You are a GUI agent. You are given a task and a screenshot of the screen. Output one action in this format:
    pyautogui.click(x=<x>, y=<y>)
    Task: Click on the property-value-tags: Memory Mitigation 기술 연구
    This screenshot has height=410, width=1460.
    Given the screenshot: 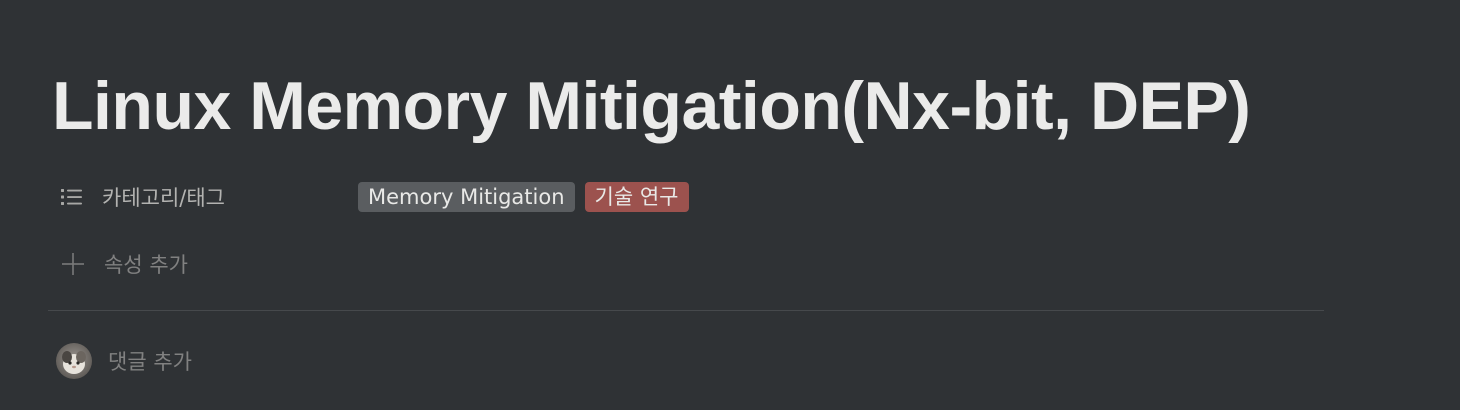 What is the action you would take?
    pyautogui.click(x=523, y=197)
    